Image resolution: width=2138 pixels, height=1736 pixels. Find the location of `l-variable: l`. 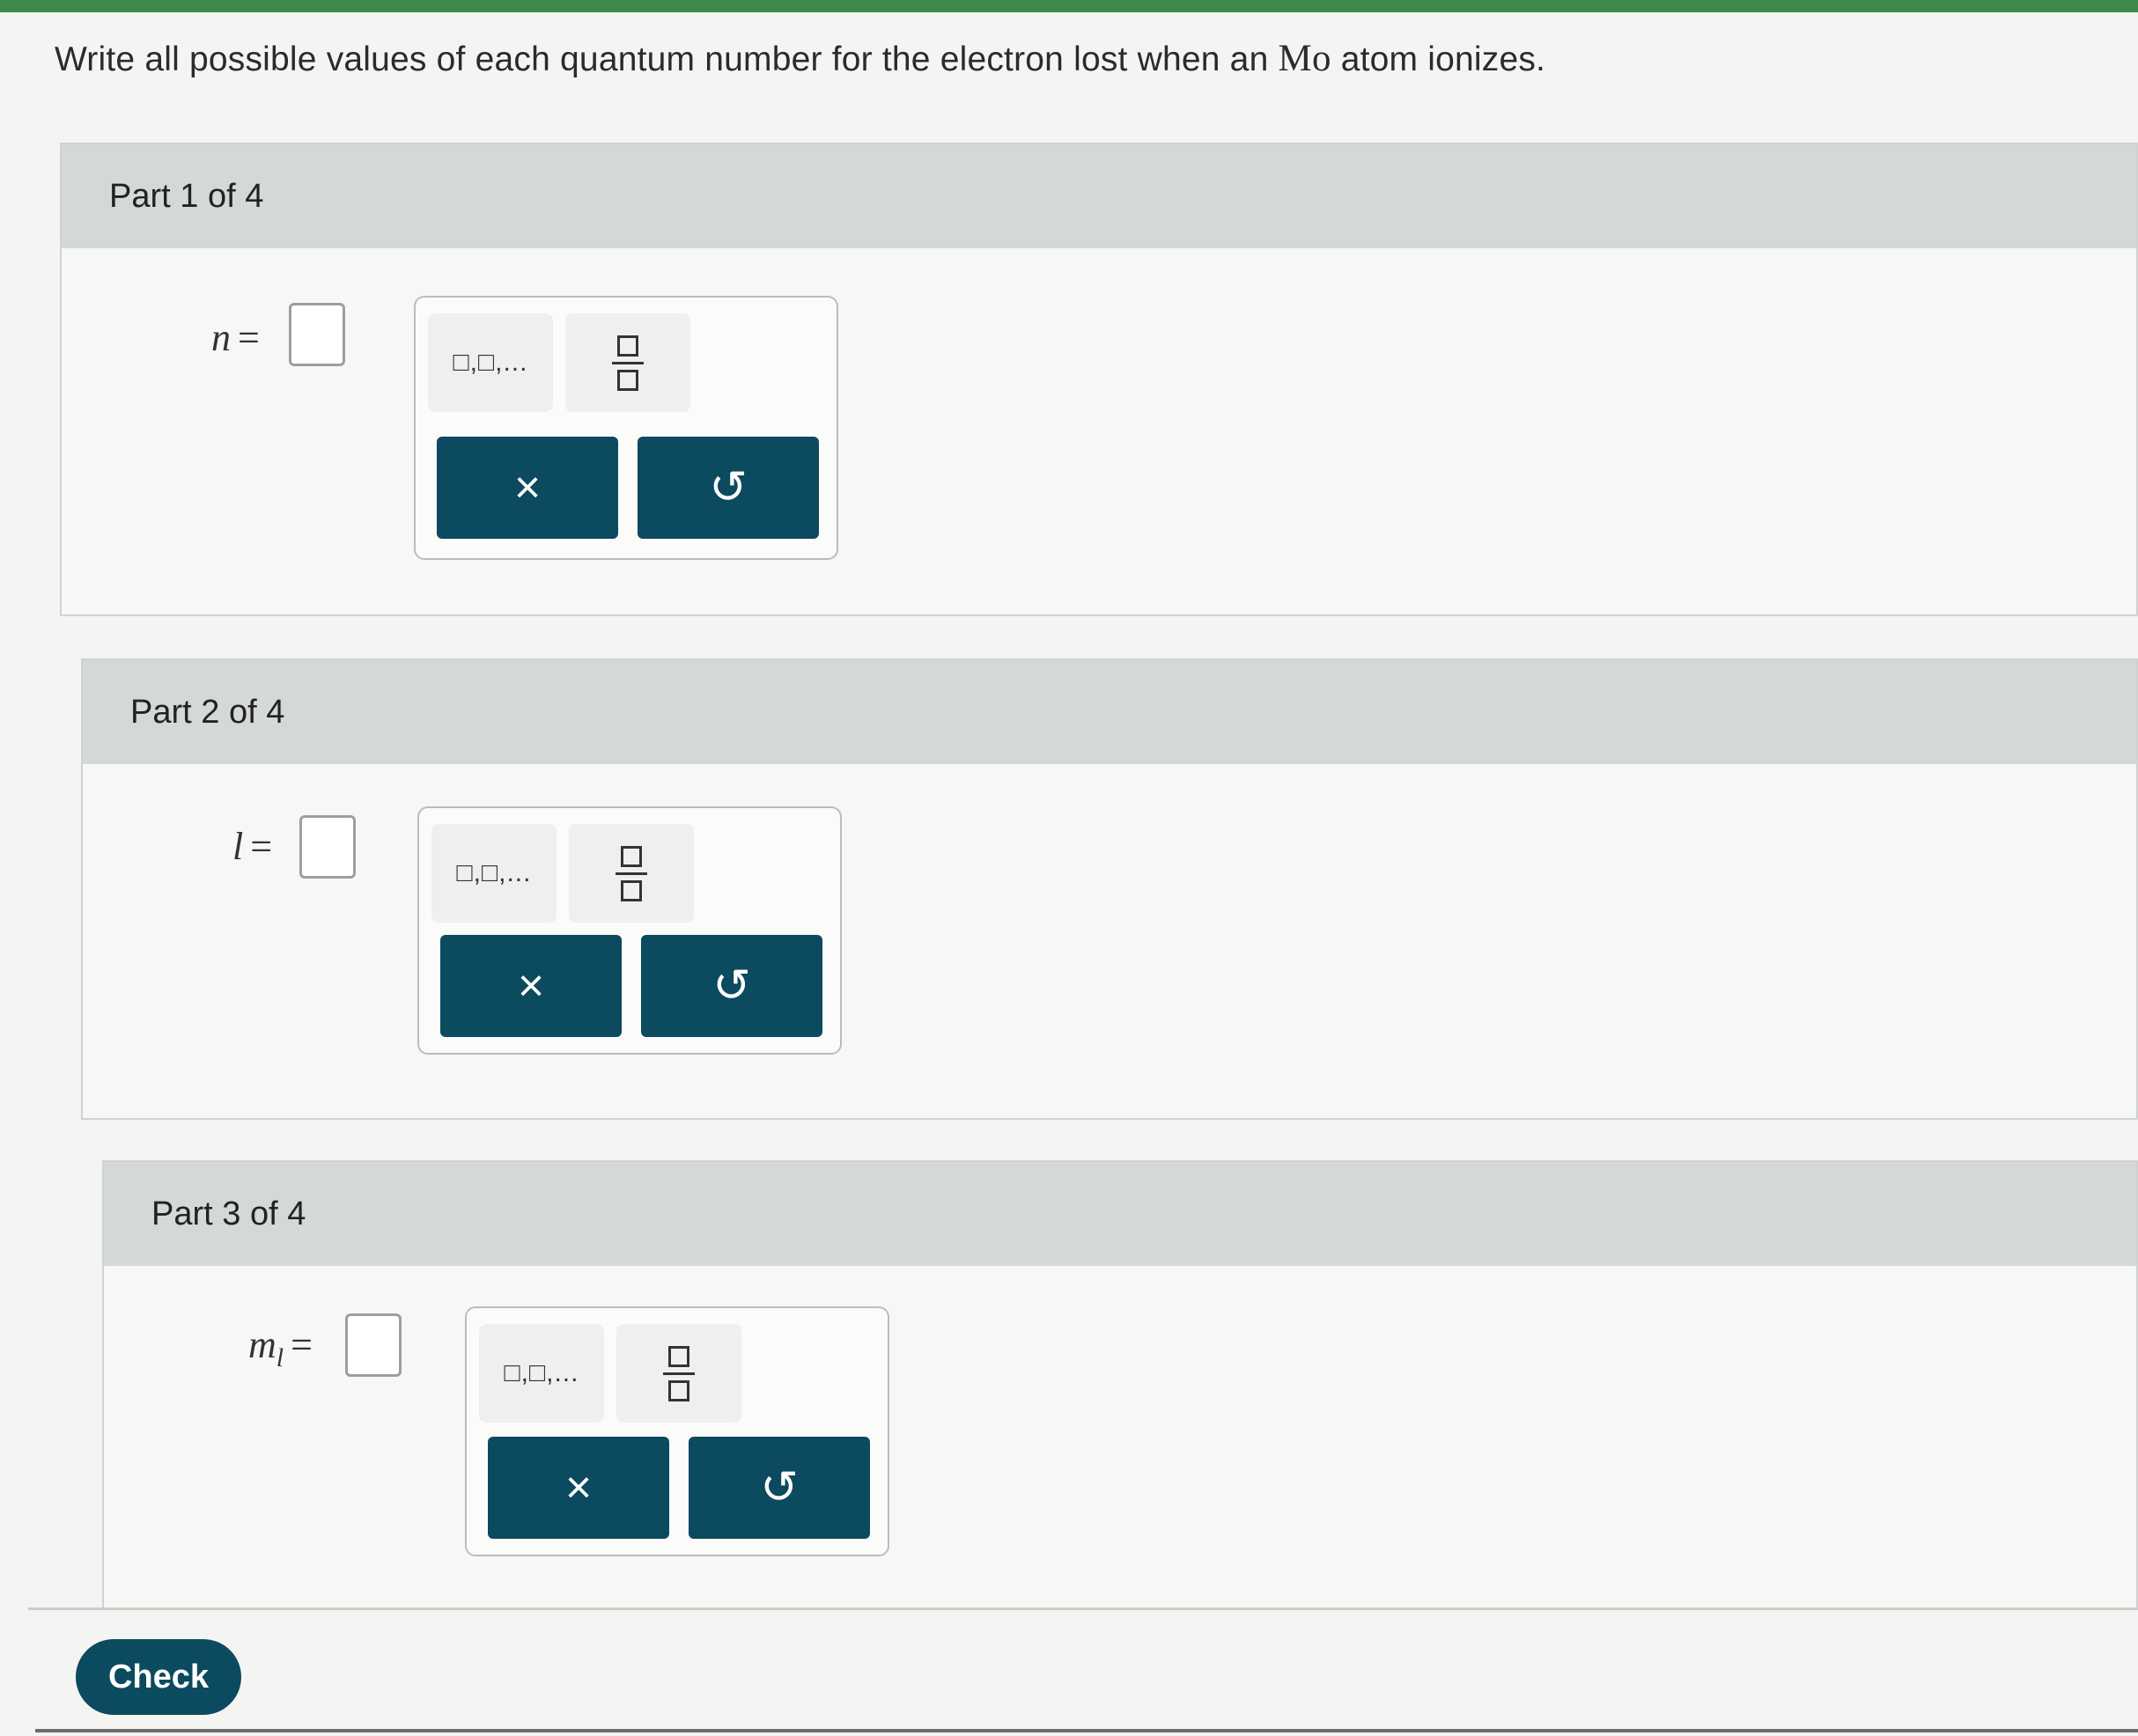

l-variable: l is located at coordinates (238, 846).